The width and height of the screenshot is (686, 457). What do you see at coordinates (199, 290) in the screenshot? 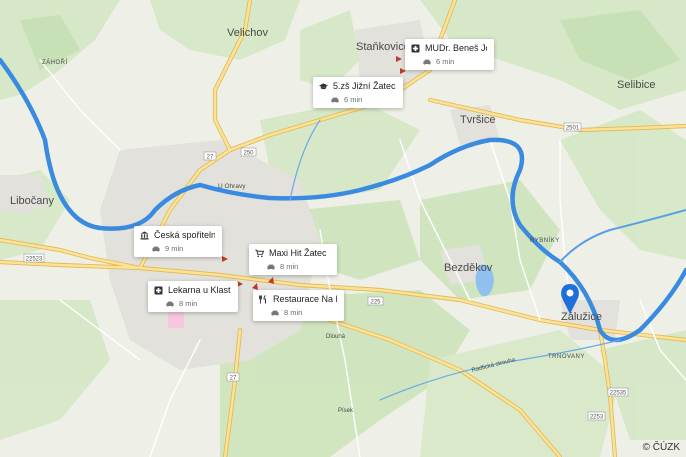
I see `poi-name: Lekarna u Klastera` at bounding box center [199, 290].